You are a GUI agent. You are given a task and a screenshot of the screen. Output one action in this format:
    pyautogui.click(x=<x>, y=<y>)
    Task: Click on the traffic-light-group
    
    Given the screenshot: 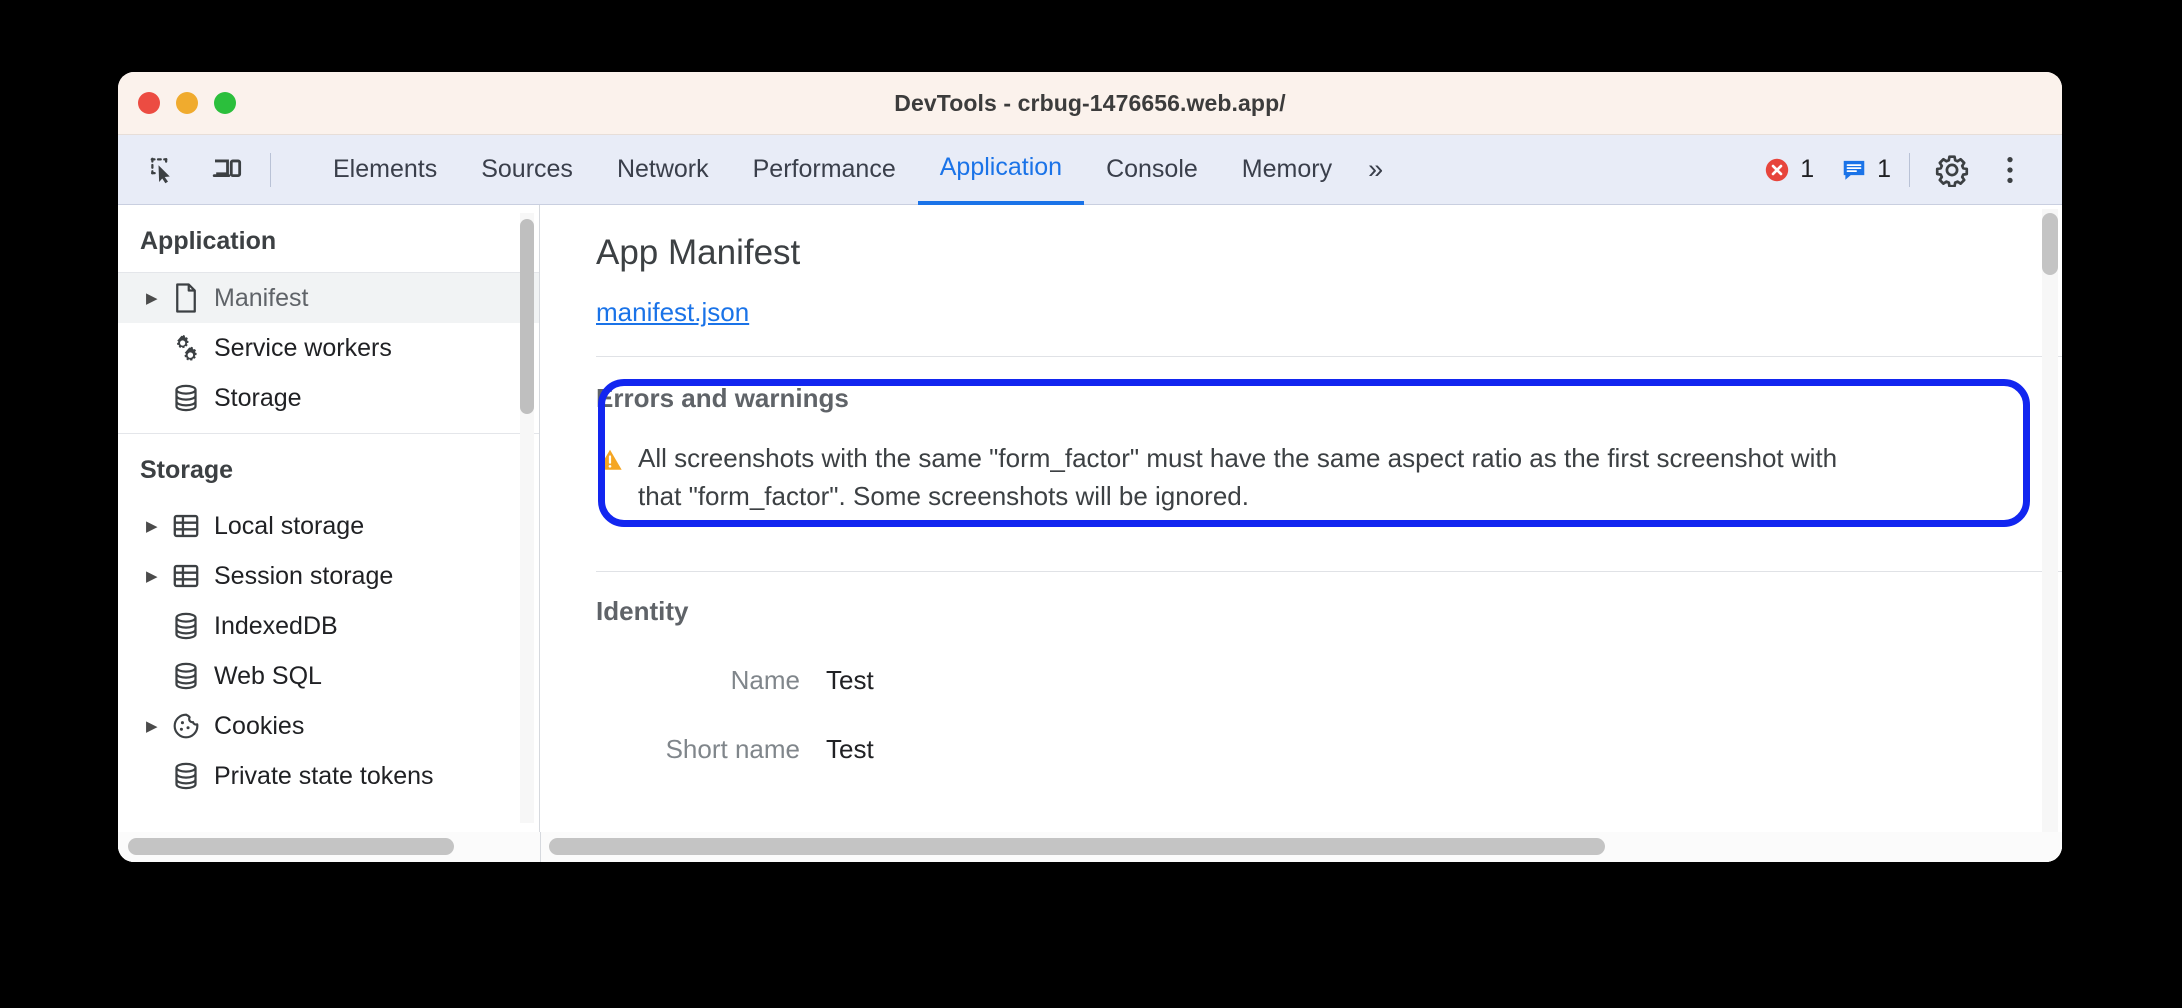 What is the action you would take?
    pyautogui.click(x=187, y=103)
    